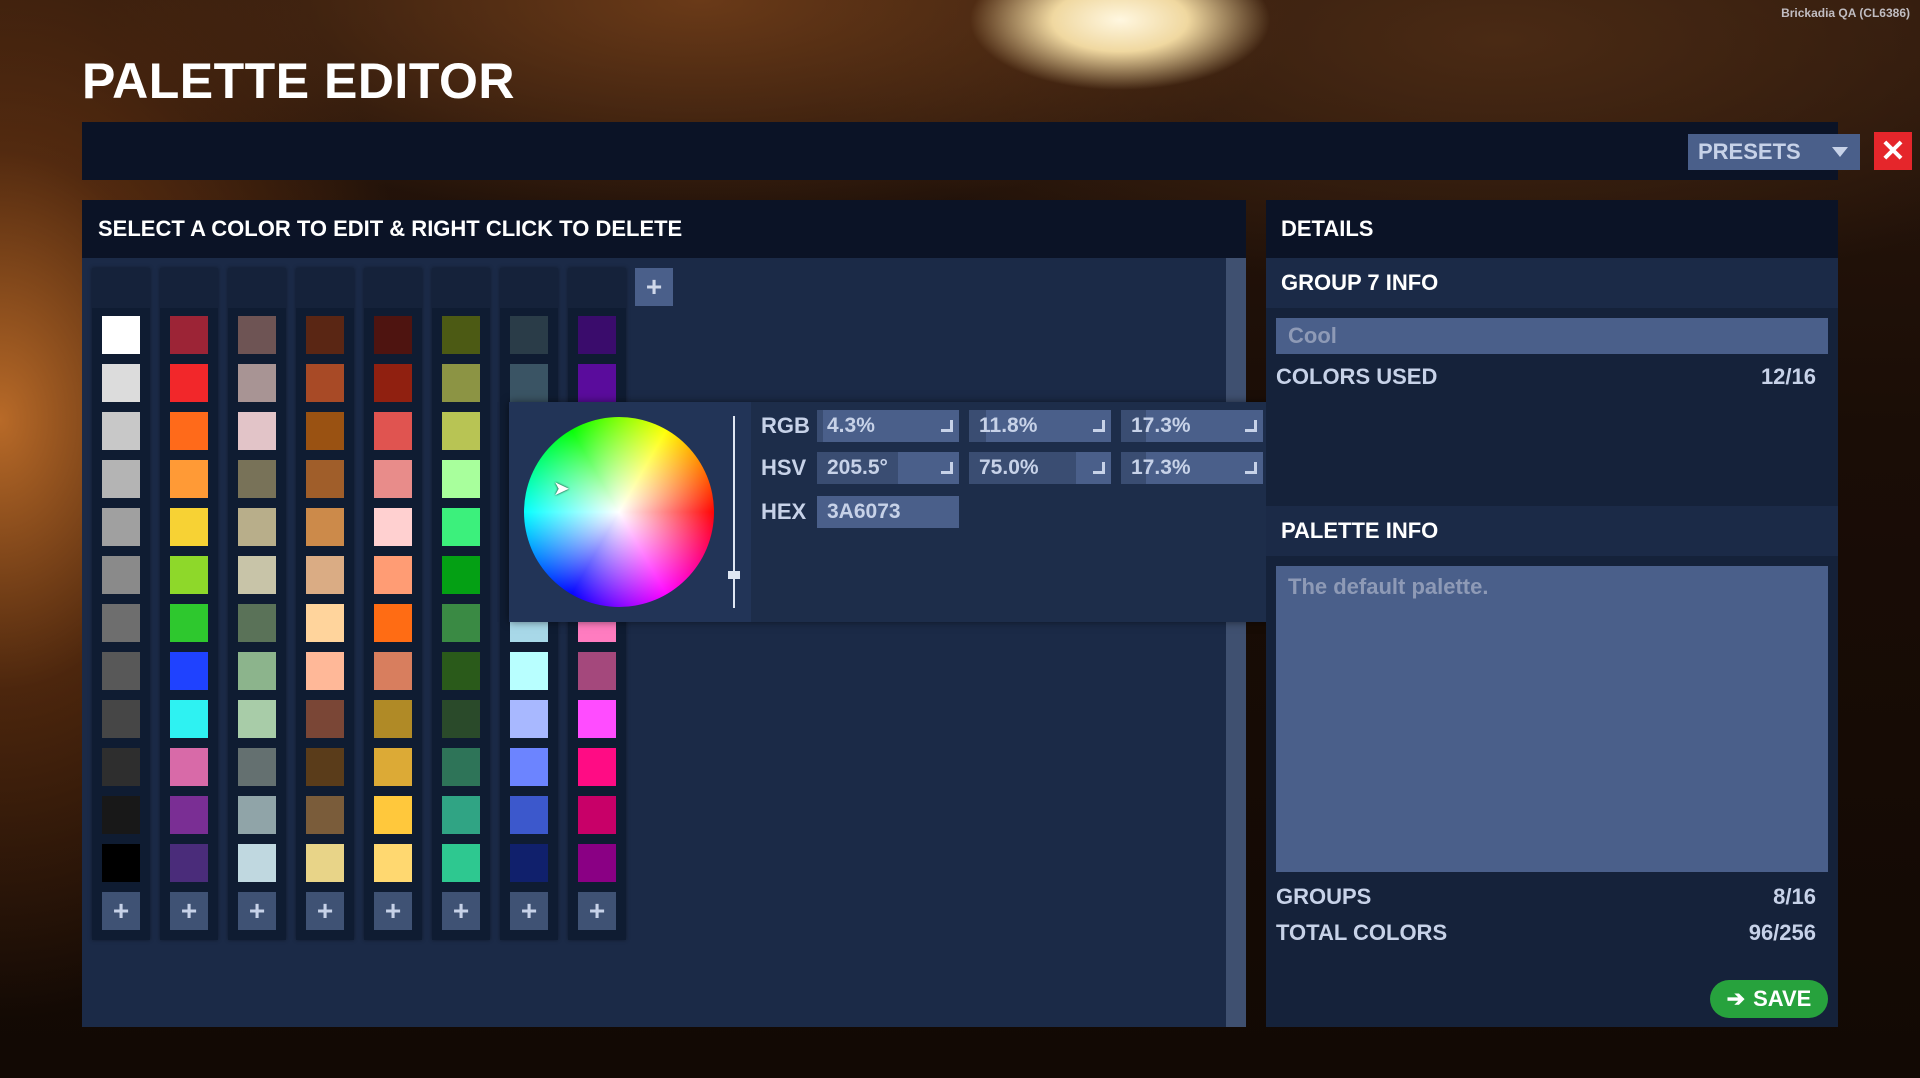 This screenshot has height=1078, width=1920. What do you see at coordinates (1040, 468) in the screenshot?
I see `hsv-s-field: 75.0%` at bounding box center [1040, 468].